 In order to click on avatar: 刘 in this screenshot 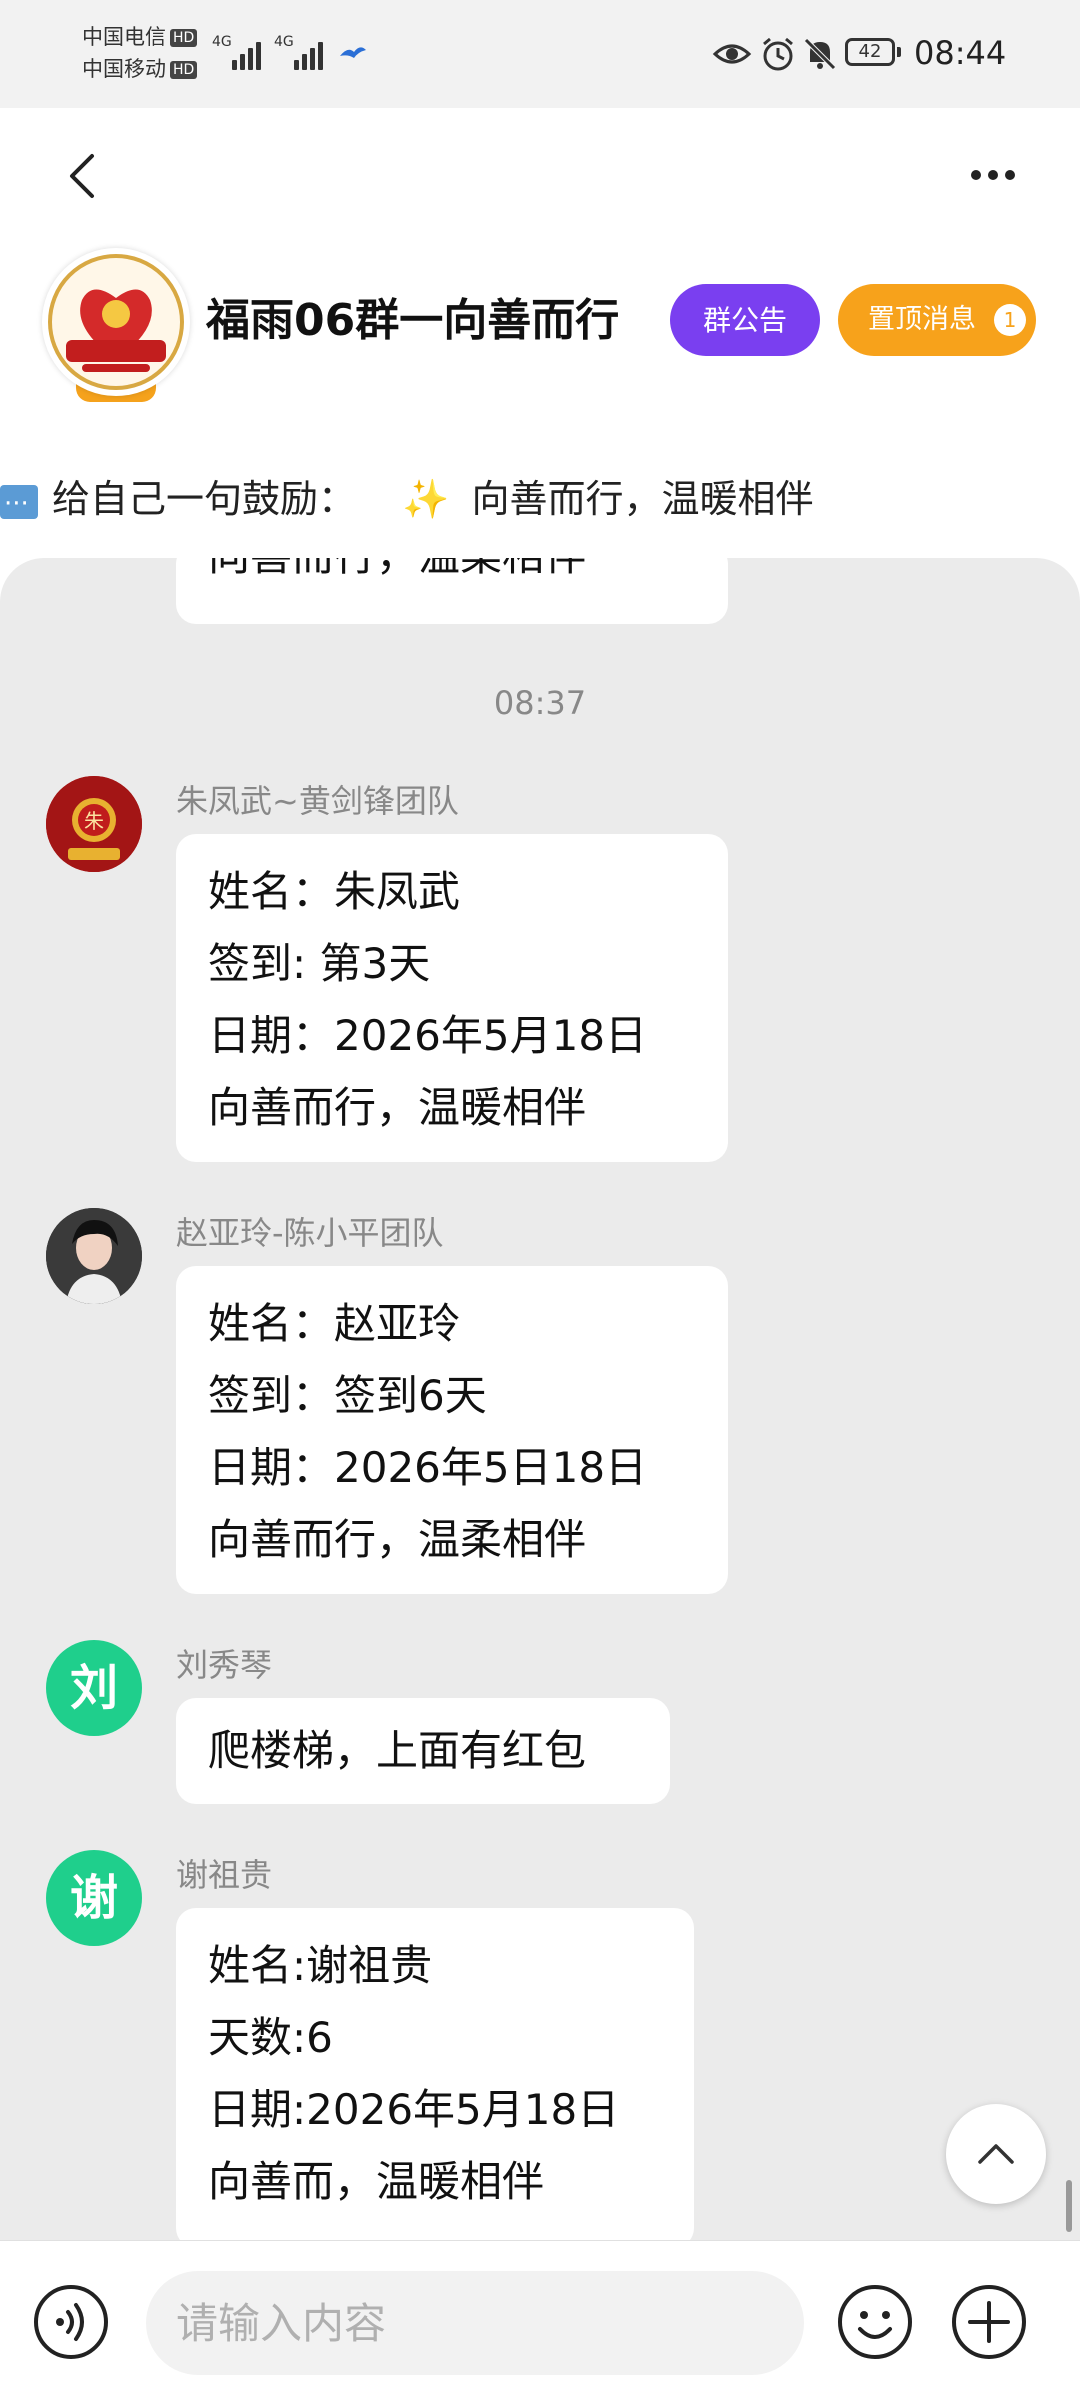, I will do `click(94, 1688)`.